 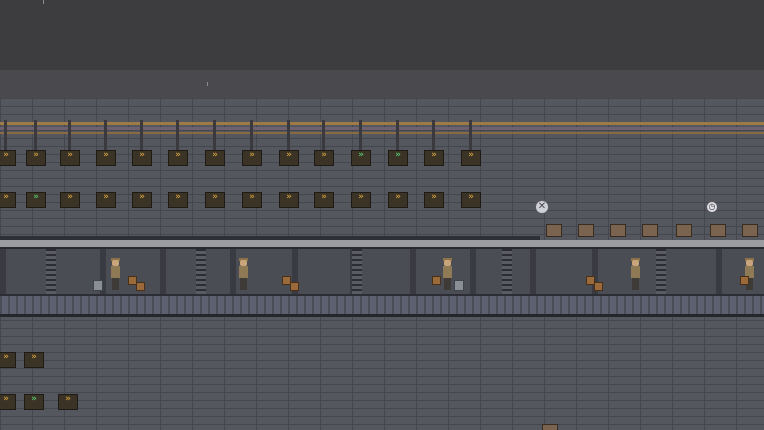 What do you see at coordinates (712, 207) in the screenshot?
I see `clock-icon: ◷` at bounding box center [712, 207].